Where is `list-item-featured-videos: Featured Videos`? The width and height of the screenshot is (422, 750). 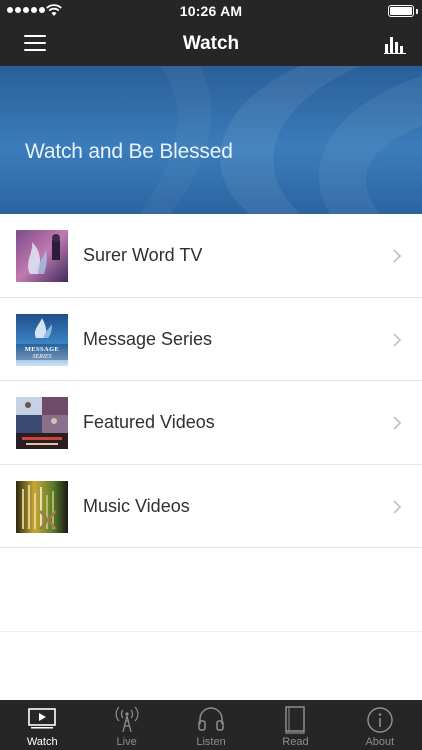
list-item-featured-videos: Featured Videos is located at coordinates (211, 423).